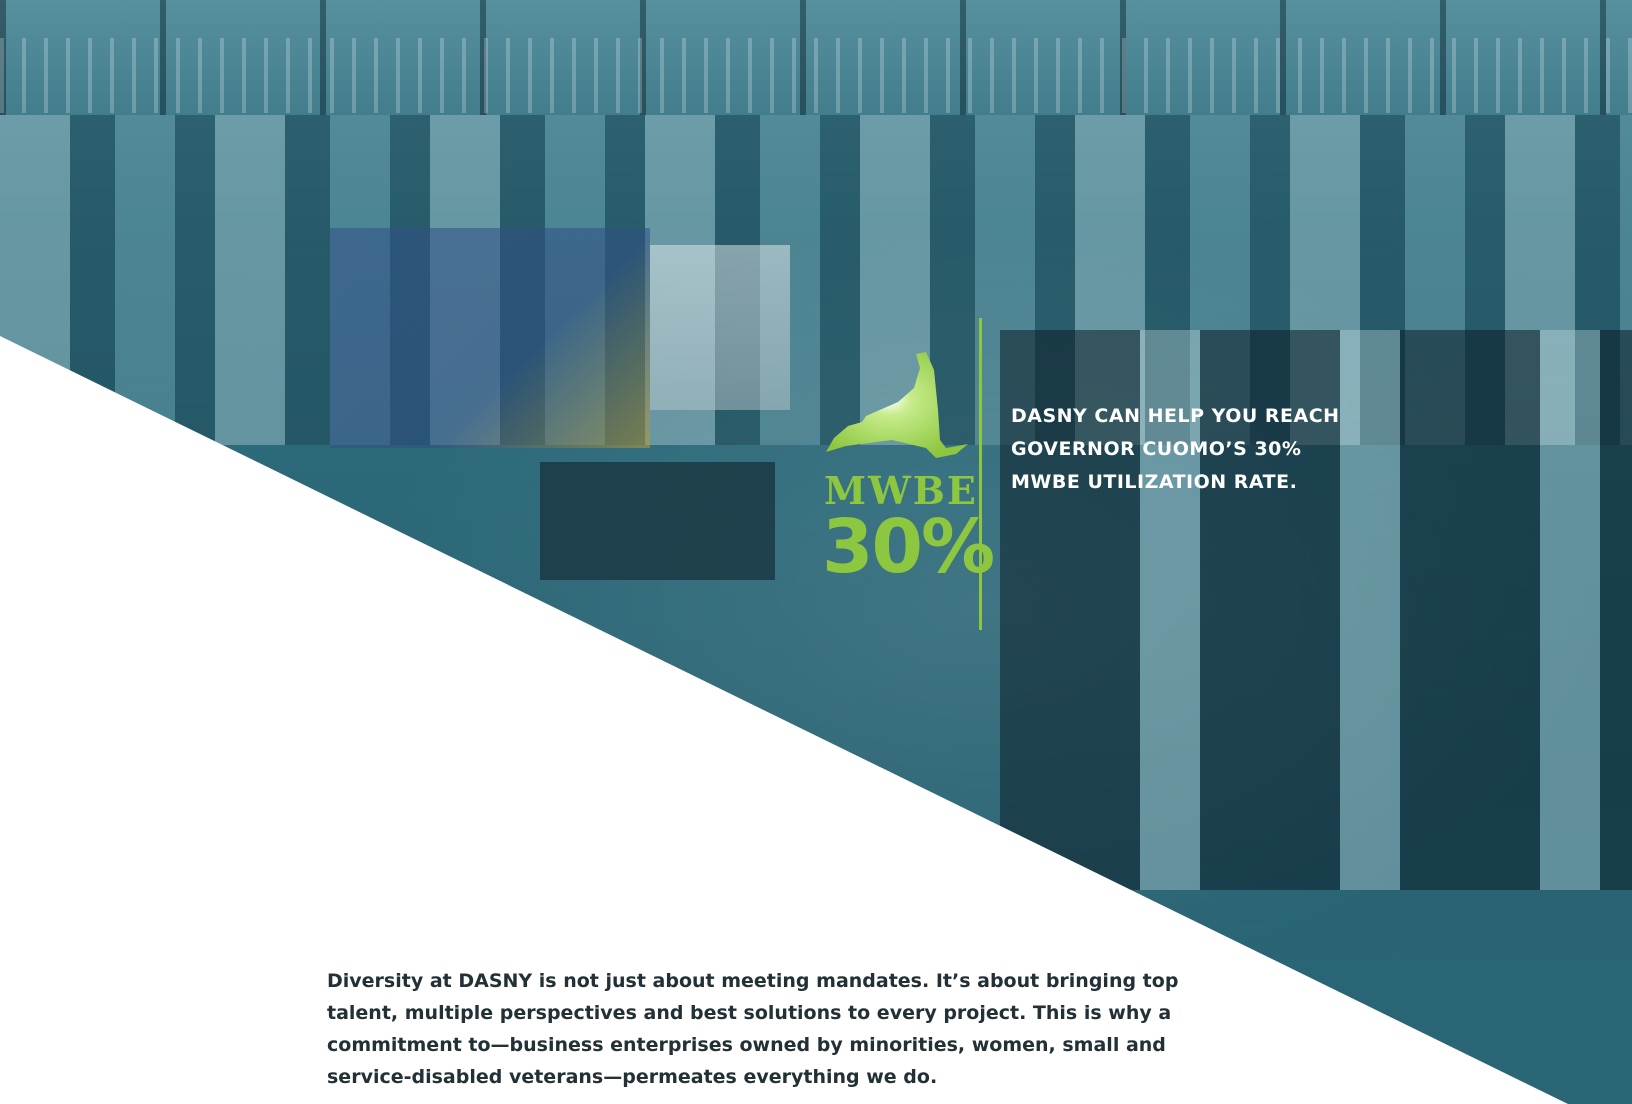 The image size is (1632, 1104). I want to click on green-divider, so click(980, 474).